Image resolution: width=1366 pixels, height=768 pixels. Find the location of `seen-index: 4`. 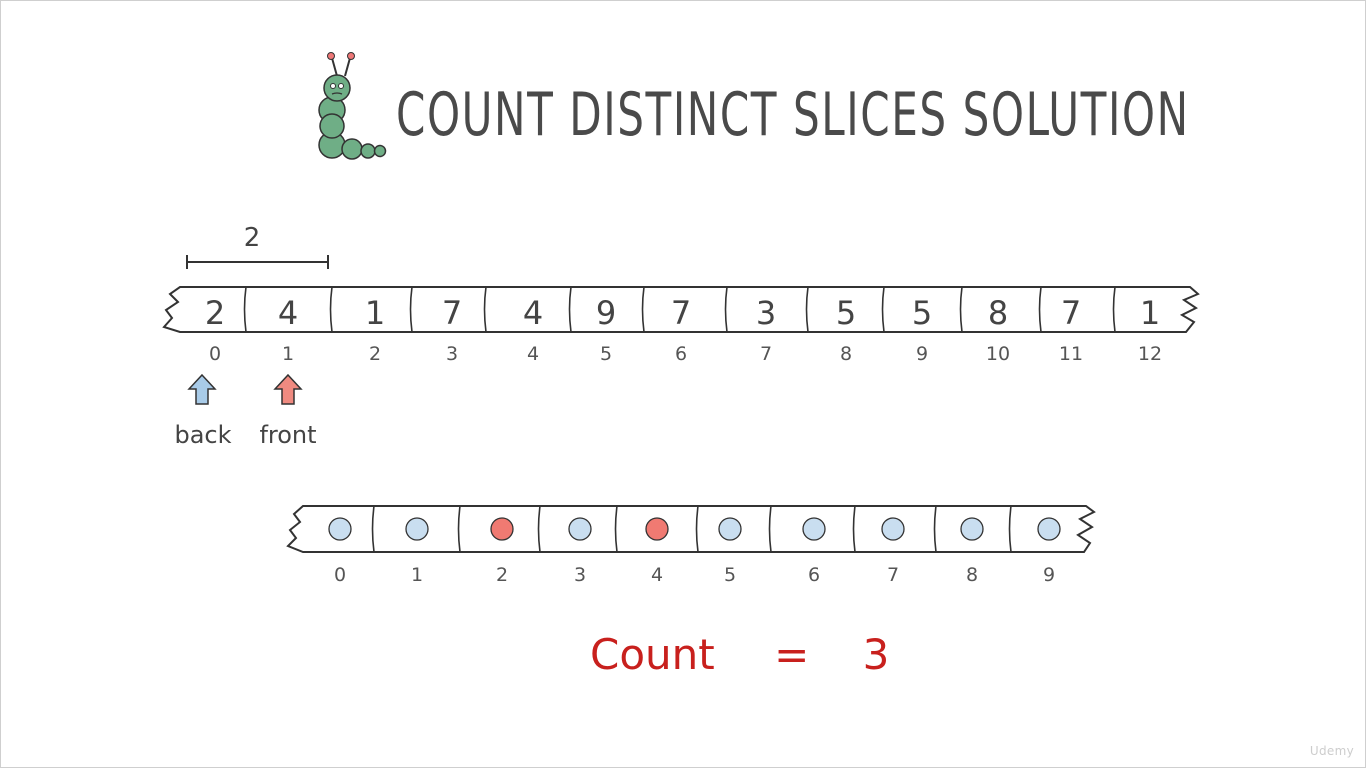

seen-index: 4 is located at coordinates (657, 575).